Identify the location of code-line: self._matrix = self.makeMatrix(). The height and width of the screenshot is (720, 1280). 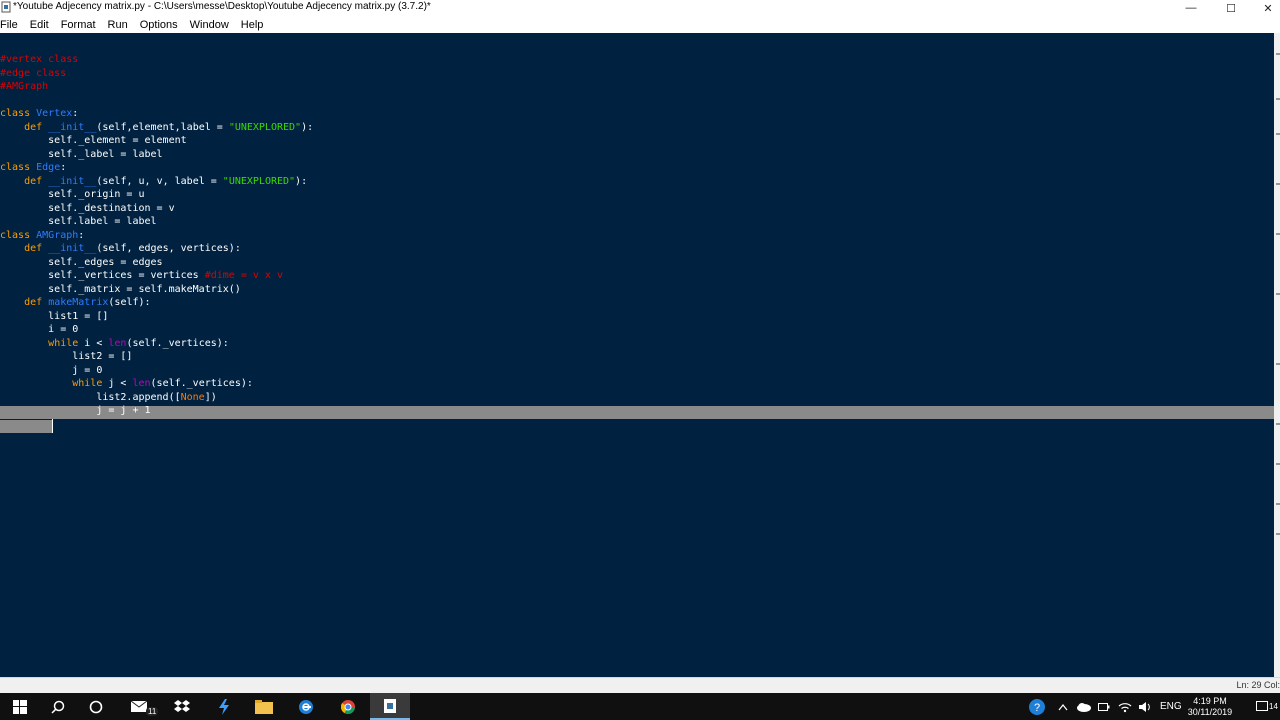
(156, 290).